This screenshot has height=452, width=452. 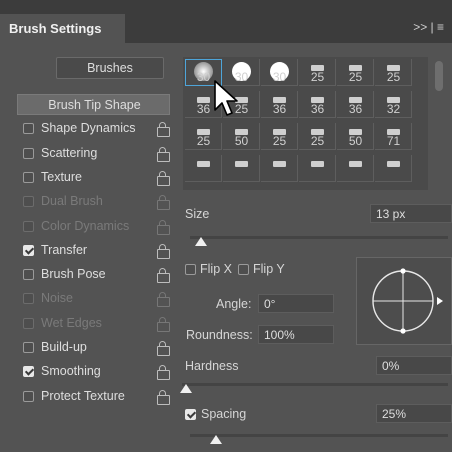 What do you see at coordinates (110, 68) in the screenshot?
I see `brushes-button: Brushes` at bounding box center [110, 68].